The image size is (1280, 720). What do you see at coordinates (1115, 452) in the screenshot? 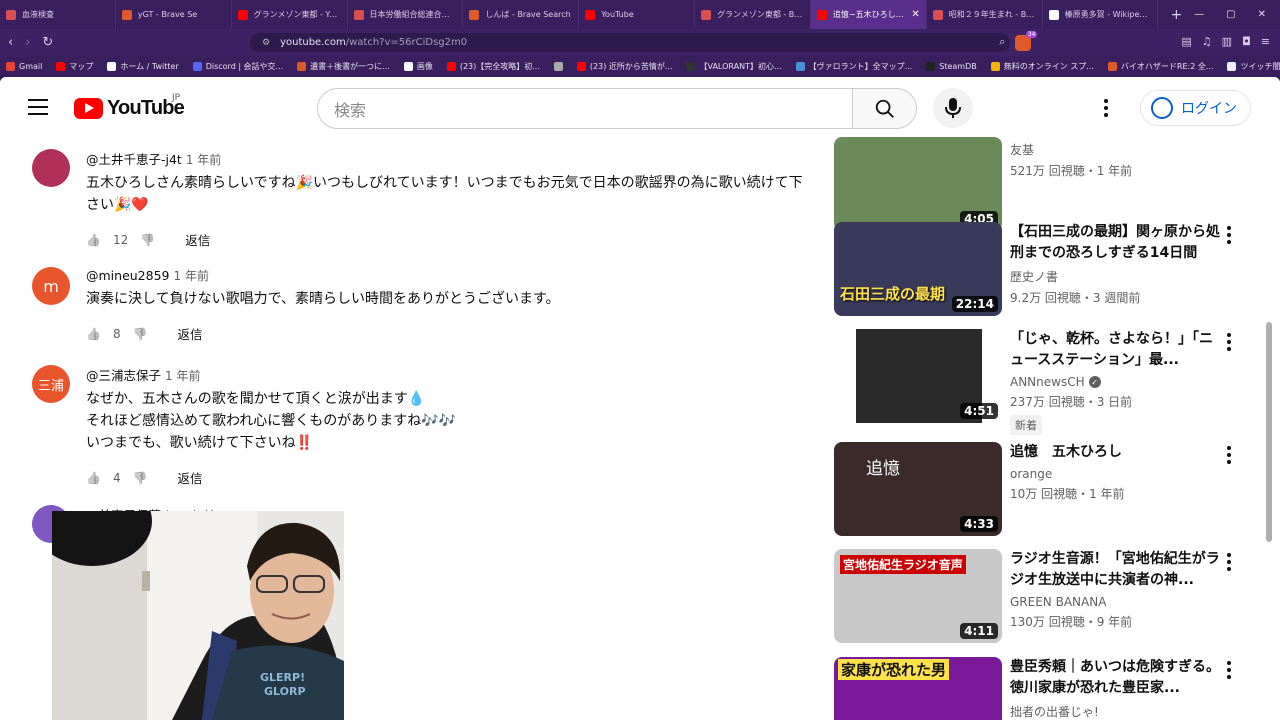
I see `video-title: 追憶 五木ひろし` at bounding box center [1115, 452].